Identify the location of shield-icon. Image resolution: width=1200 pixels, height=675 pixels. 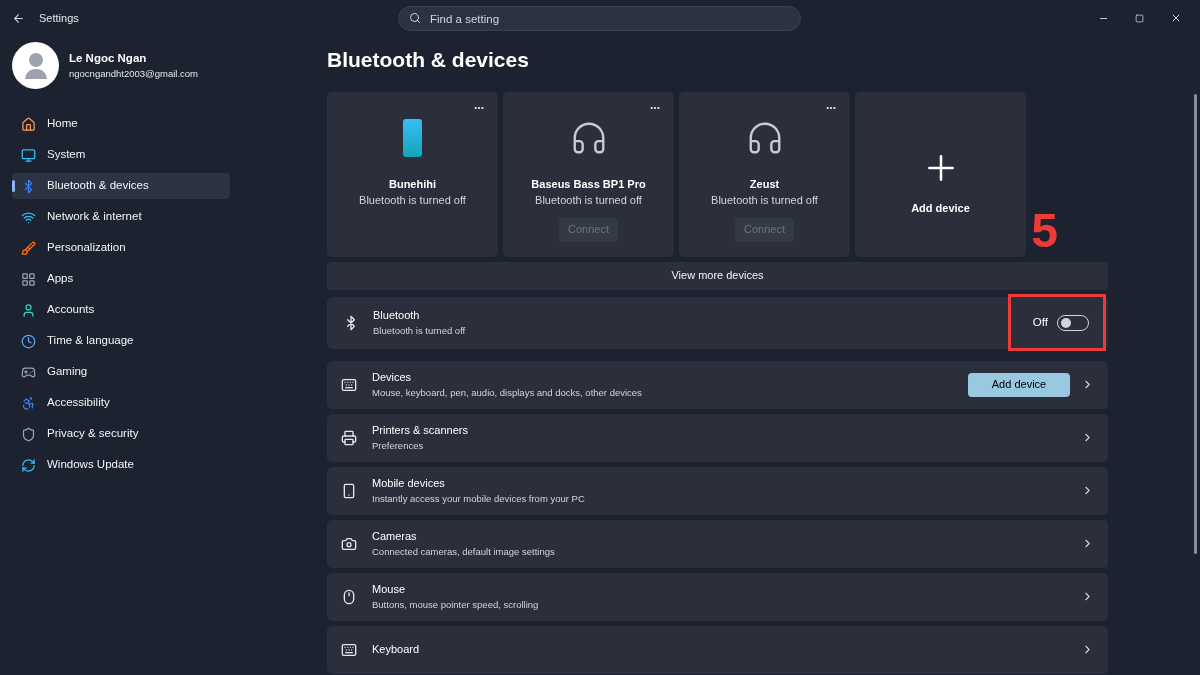
(28, 434).